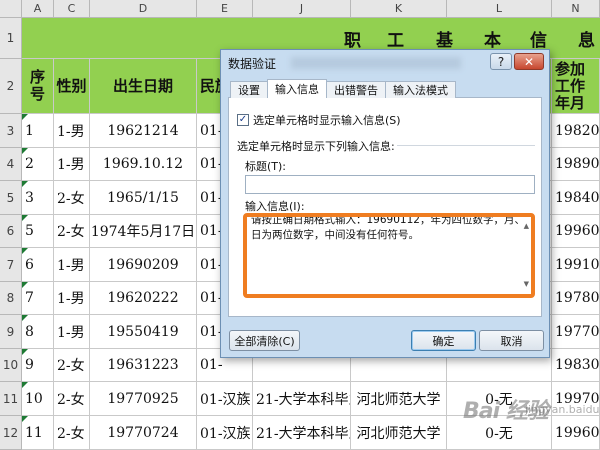 The width and height of the screenshot is (600, 450). I want to click on row-header: 1, so click(11, 38).